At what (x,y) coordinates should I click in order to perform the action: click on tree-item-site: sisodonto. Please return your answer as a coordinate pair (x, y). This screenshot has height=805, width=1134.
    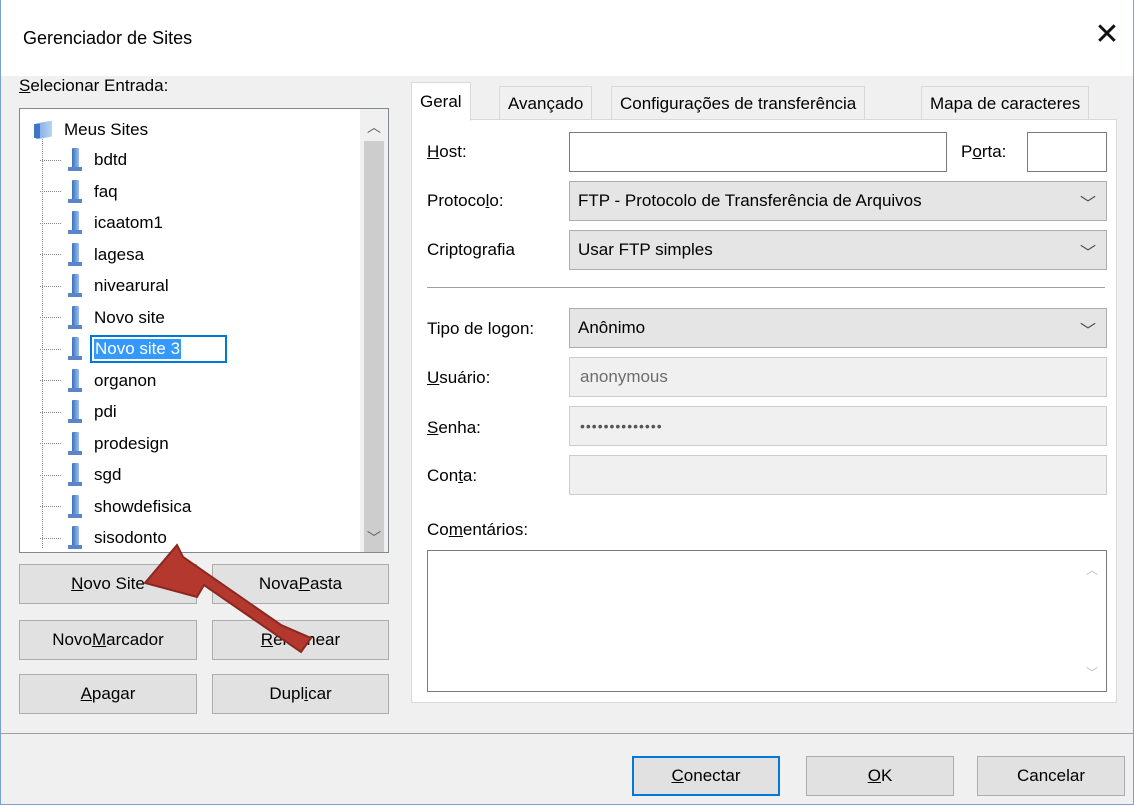
    Looking at the image, I should click on (103, 537).